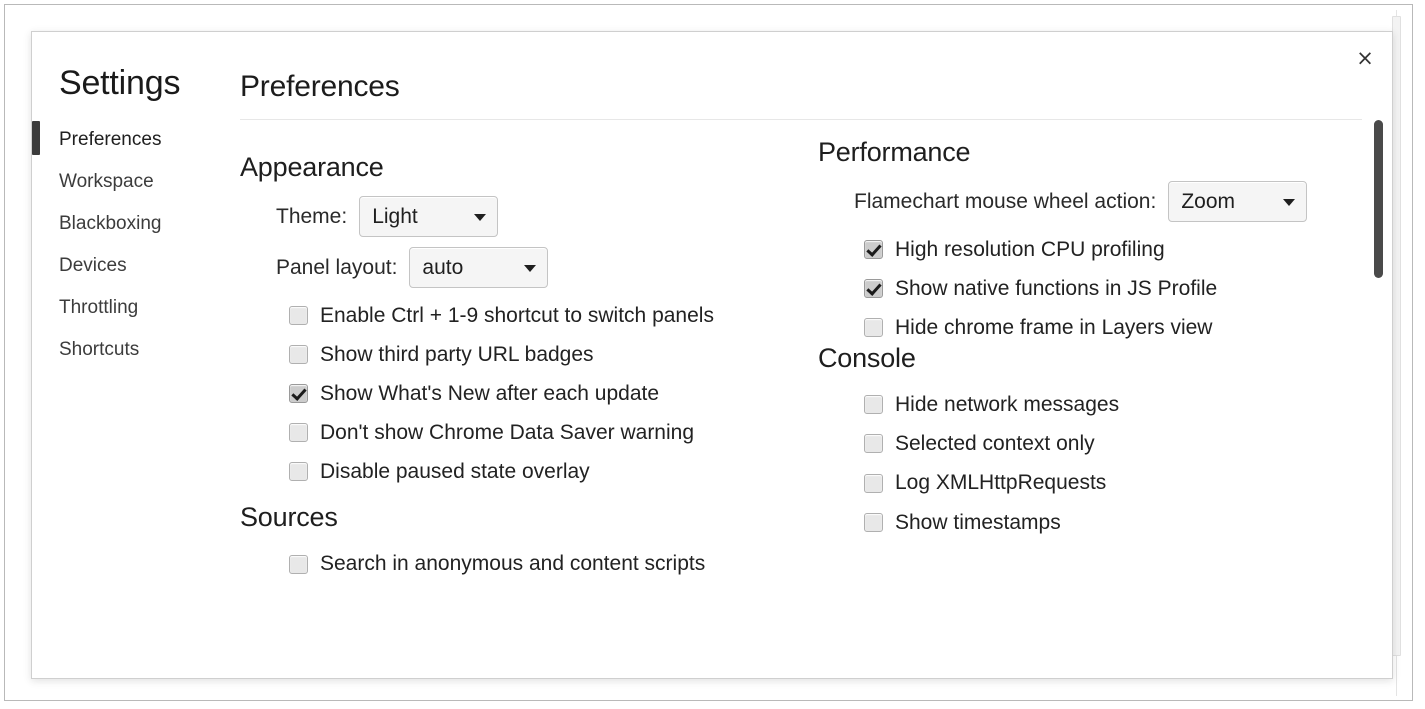 This screenshot has height=709, width=1425. What do you see at coordinates (1001, 483) in the screenshot?
I see `checkbox-label: Log XMLHttpRequests` at bounding box center [1001, 483].